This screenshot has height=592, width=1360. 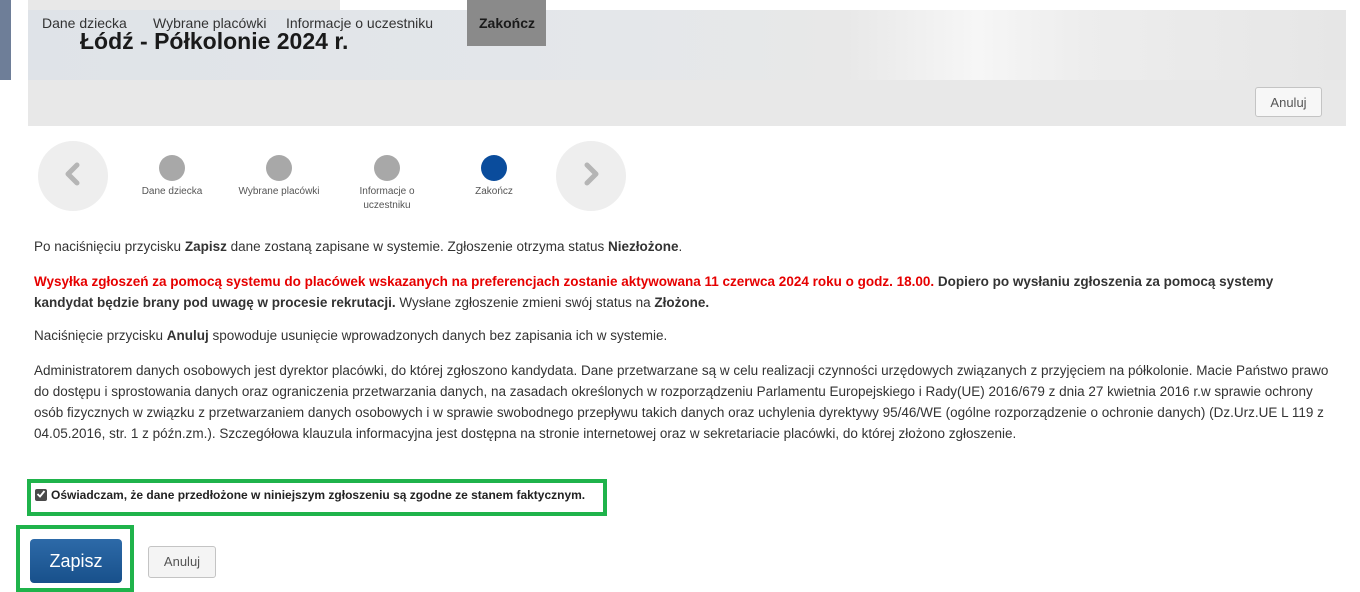 What do you see at coordinates (525, 302) in the screenshot?
I see `p2-normal-text: Wysłane zgłoszenie zmieni swój status na` at bounding box center [525, 302].